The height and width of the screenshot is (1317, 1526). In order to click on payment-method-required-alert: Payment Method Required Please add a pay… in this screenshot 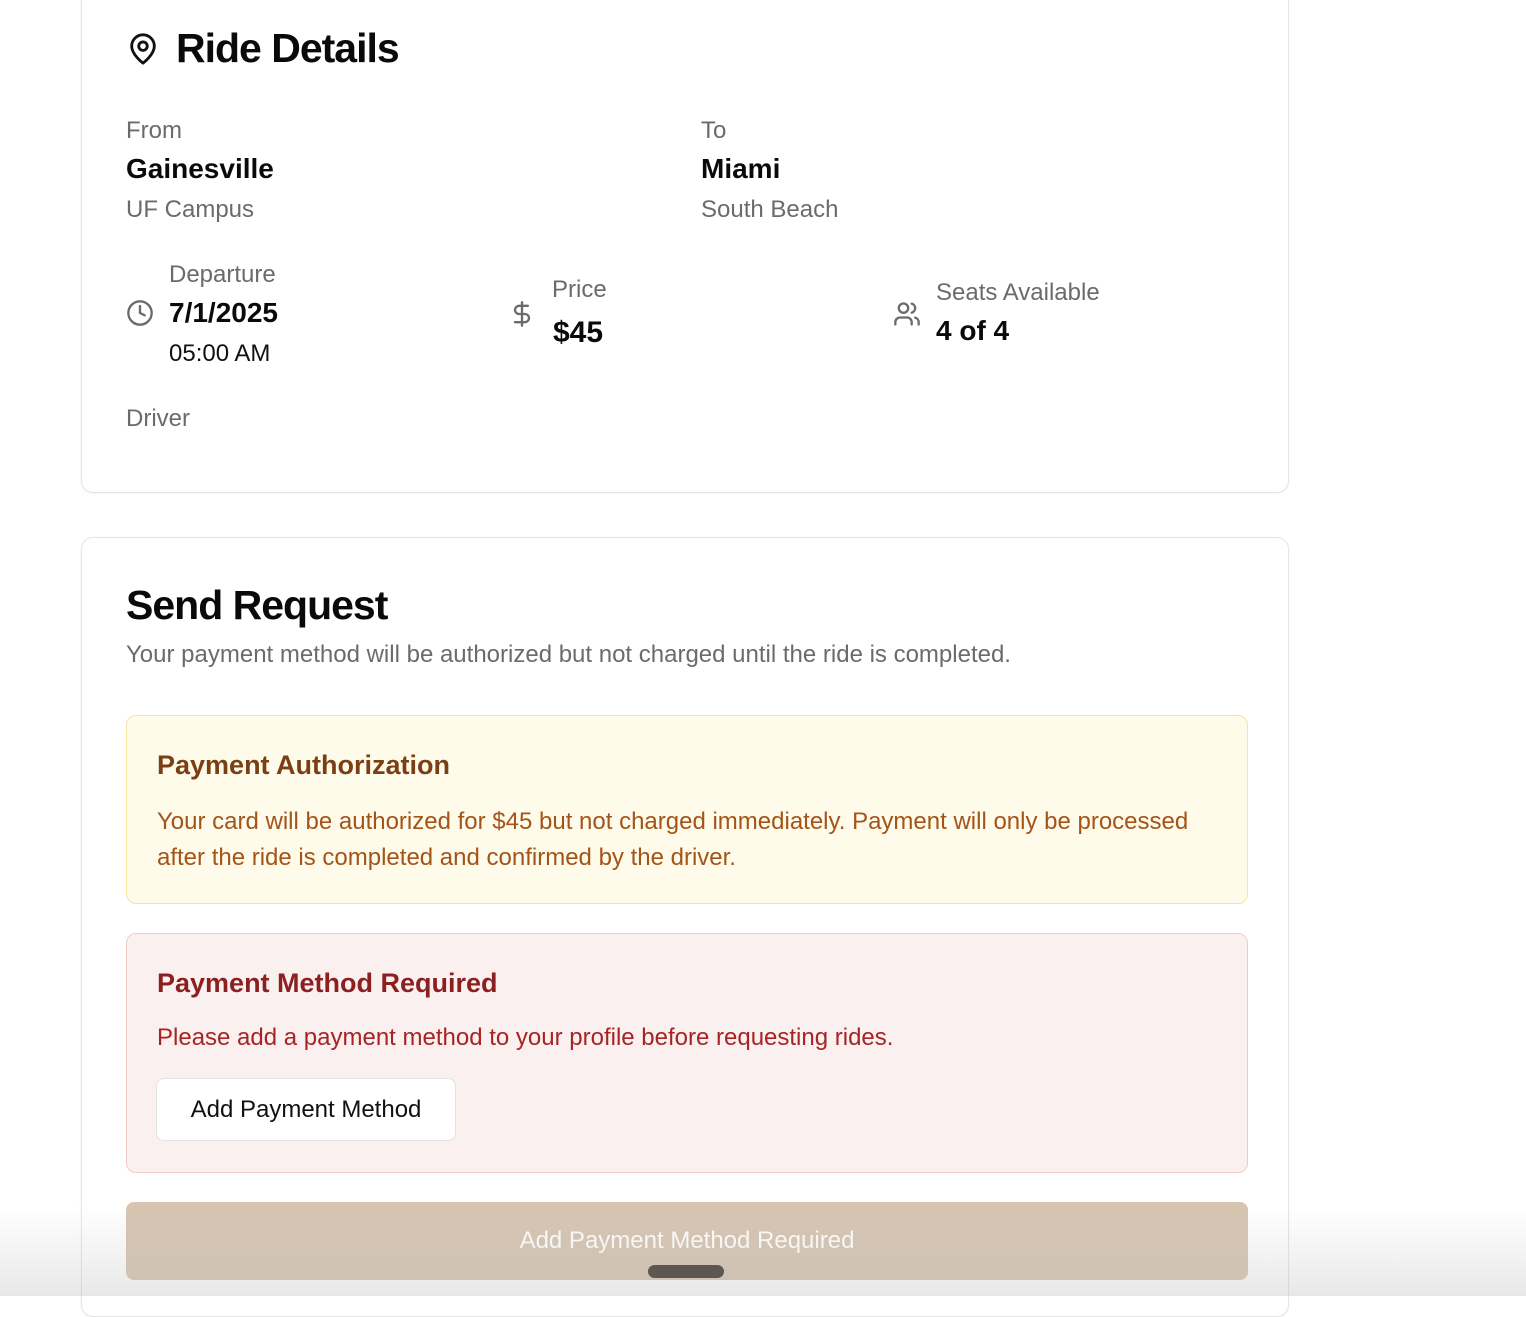, I will do `click(687, 1053)`.